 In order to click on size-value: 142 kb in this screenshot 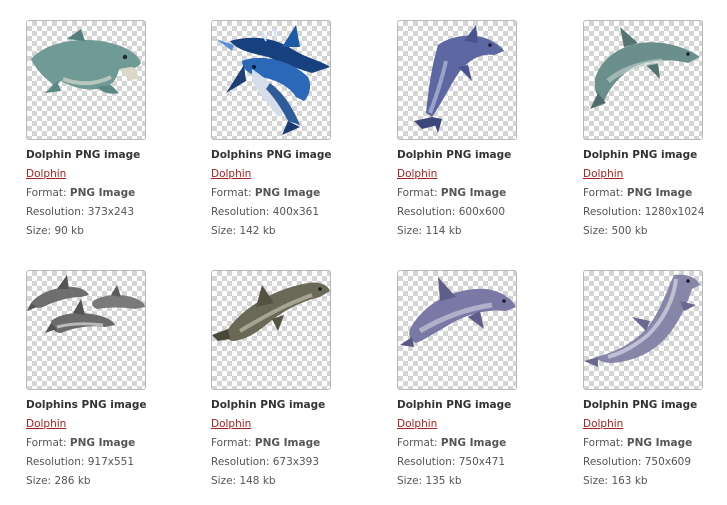, I will do `click(257, 231)`.